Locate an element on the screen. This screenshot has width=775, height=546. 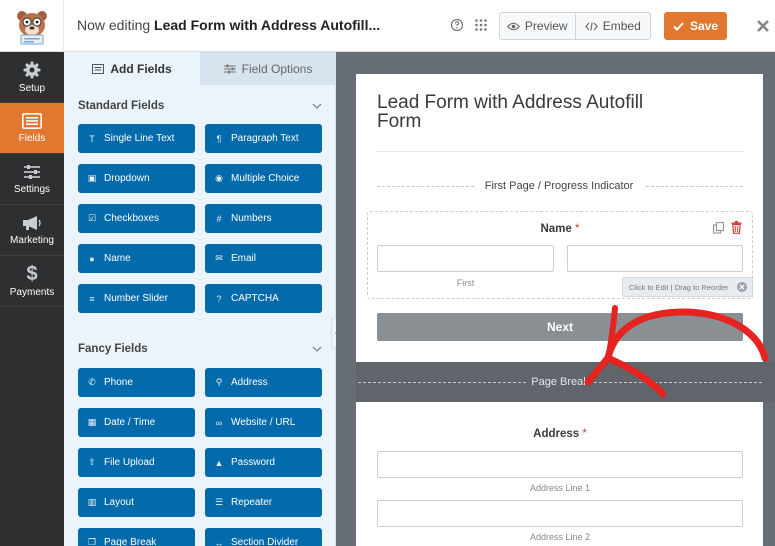
field-button-section-divider: ↔ Section Divider is located at coordinates (263, 537).